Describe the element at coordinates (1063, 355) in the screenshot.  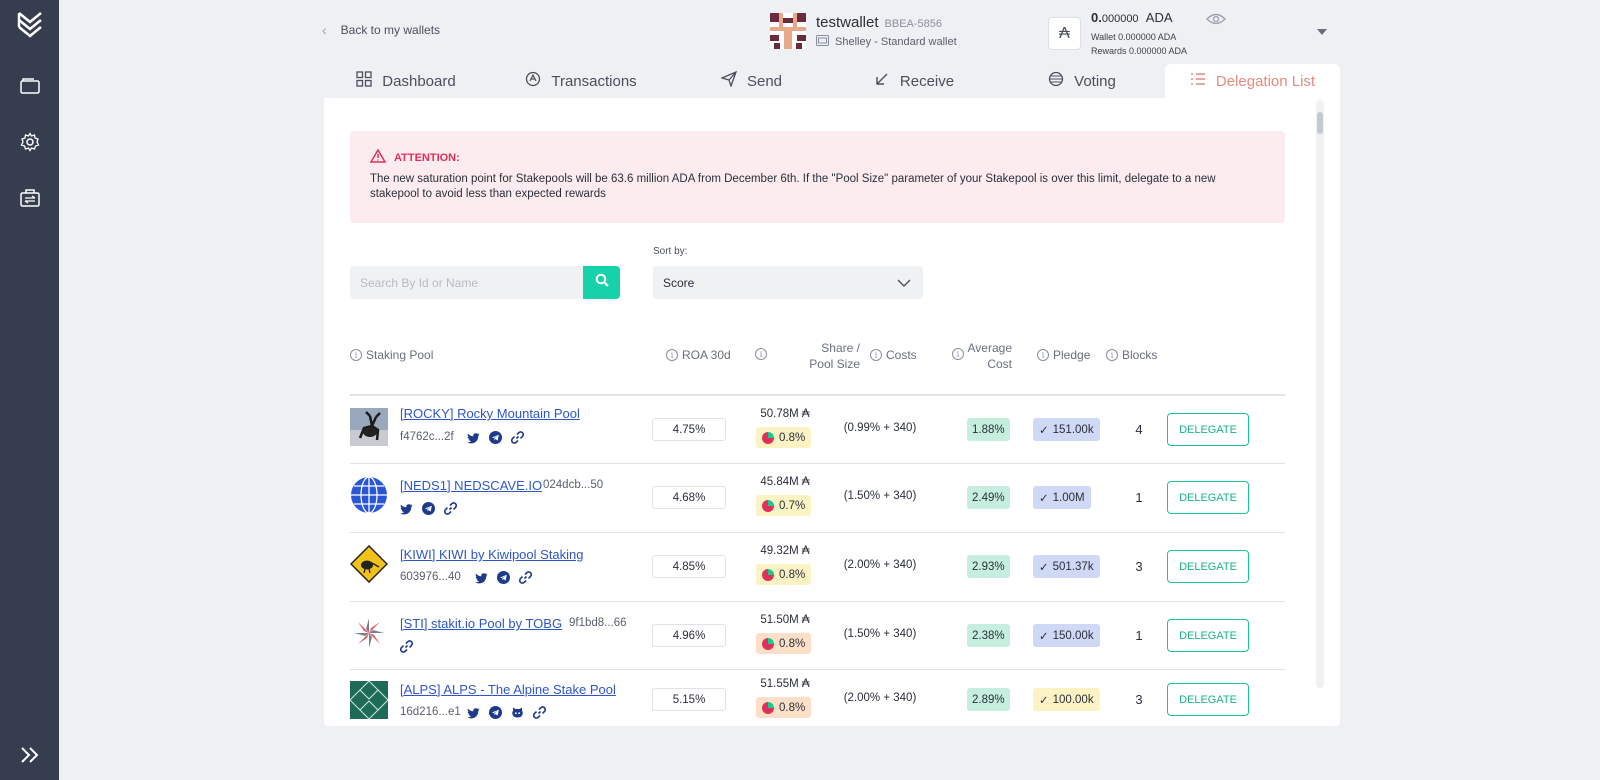
I see `header-pledge: i Pledge` at that location.